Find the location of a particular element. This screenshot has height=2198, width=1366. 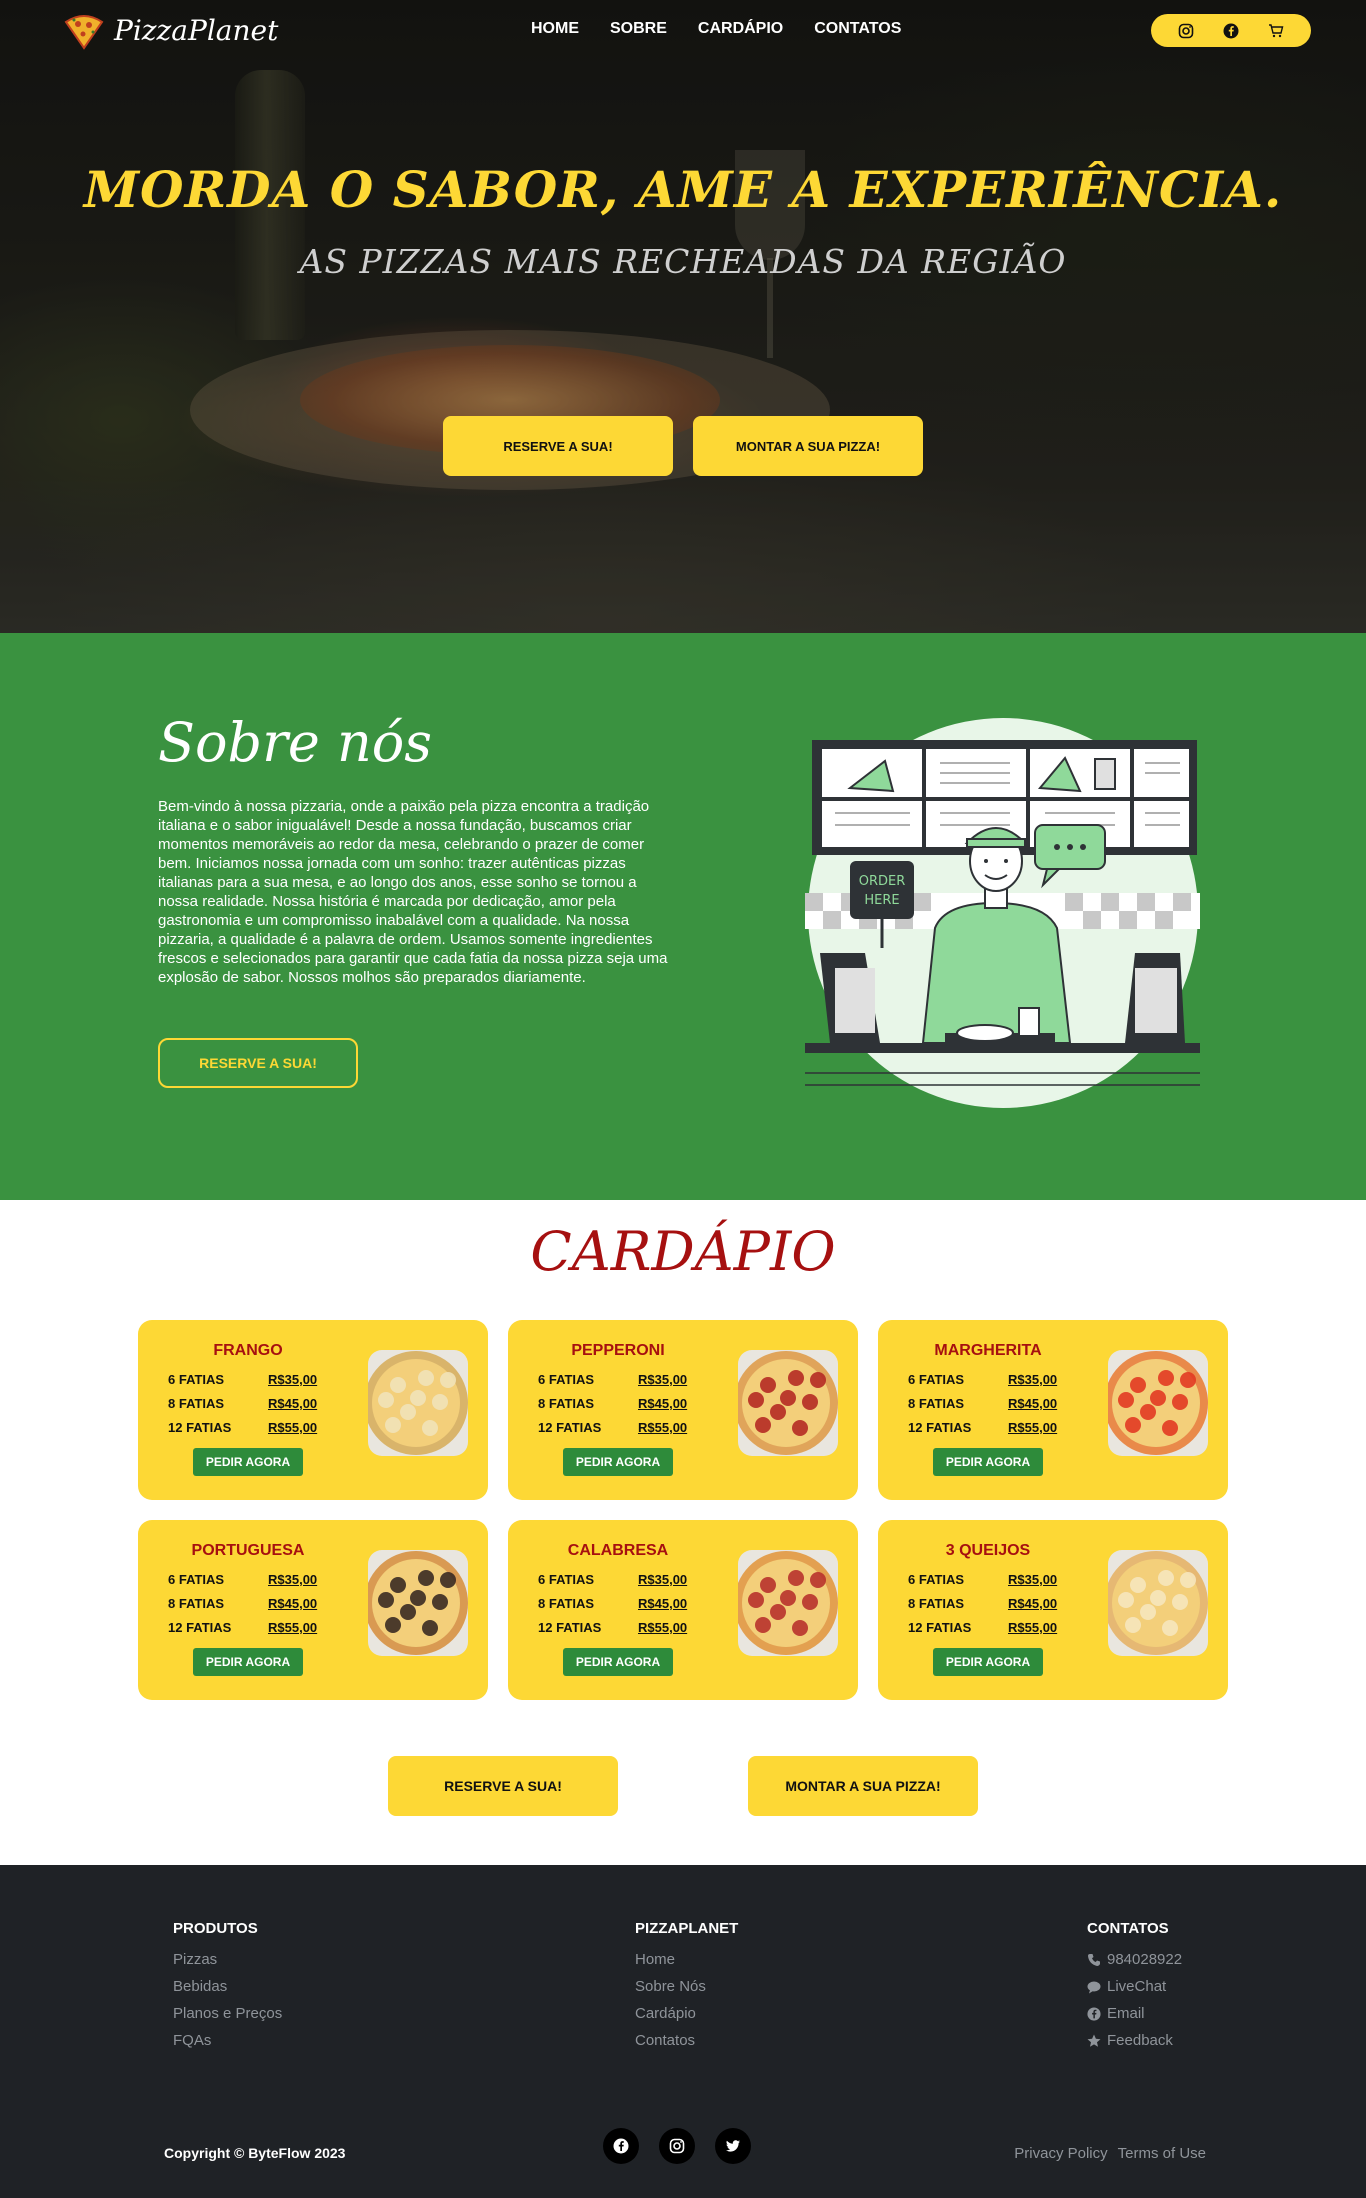

twitter-icon is located at coordinates (733, 2146).